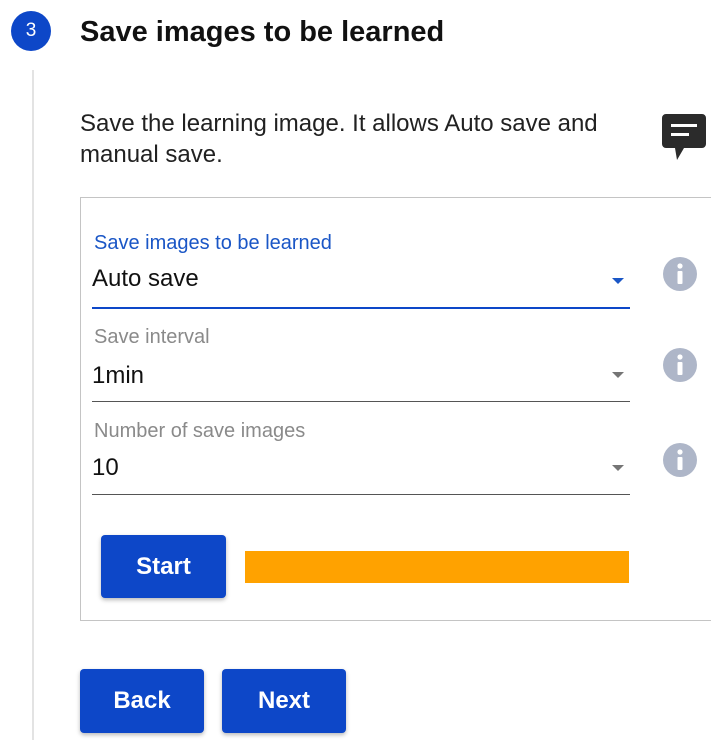  Describe the element at coordinates (361, 494) in the screenshot. I see `save-count-underline` at that location.